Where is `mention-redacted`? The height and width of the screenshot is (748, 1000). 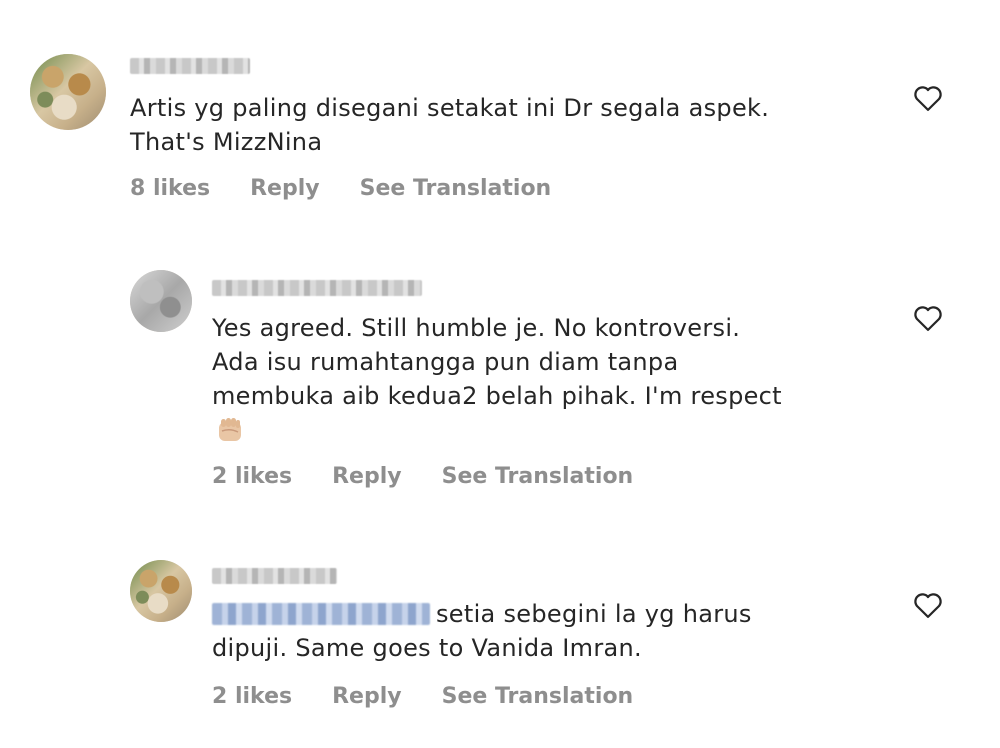
mention-redacted is located at coordinates (321, 614).